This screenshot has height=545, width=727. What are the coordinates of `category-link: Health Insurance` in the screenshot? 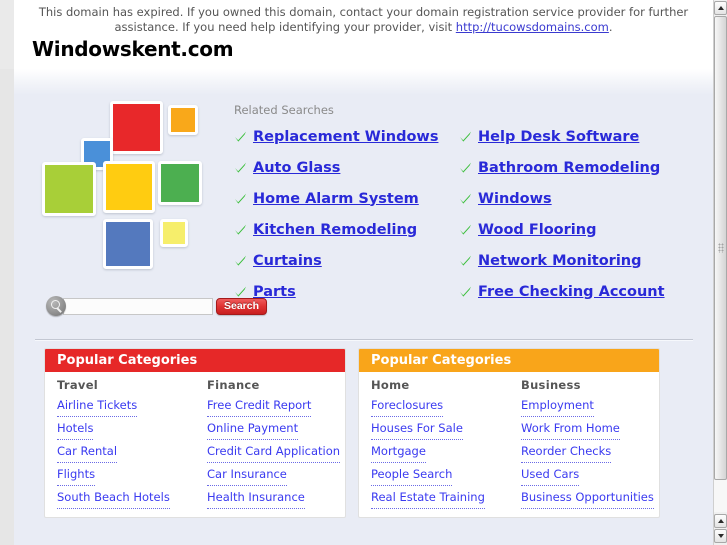 It's located at (256, 497).